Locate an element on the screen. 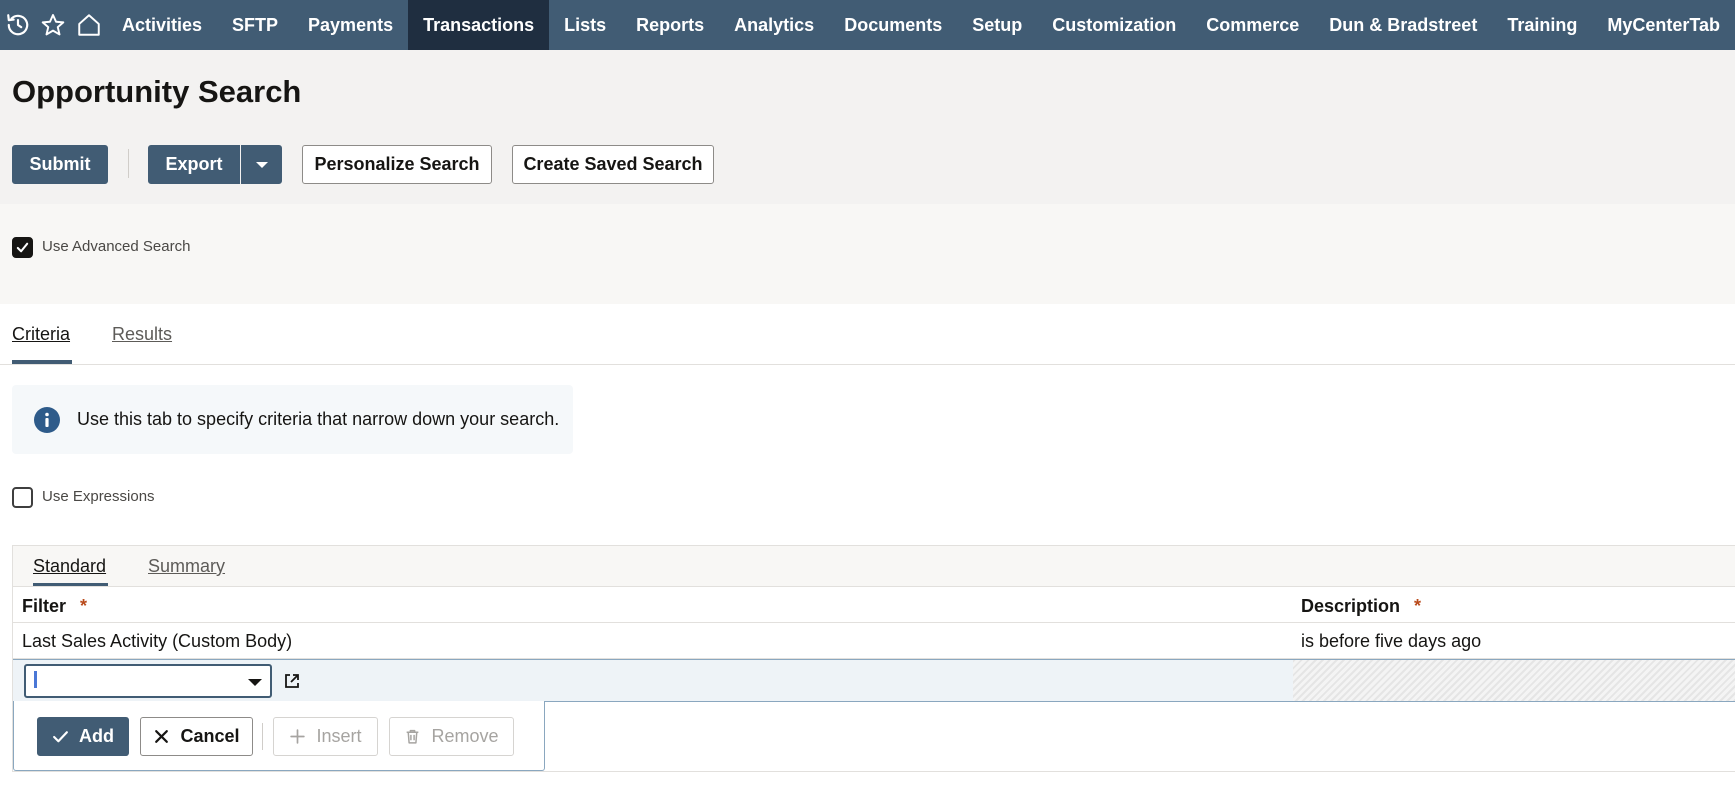 This screenshot has width=1735, height=785. text-caret is located at coordinates (35, 679).